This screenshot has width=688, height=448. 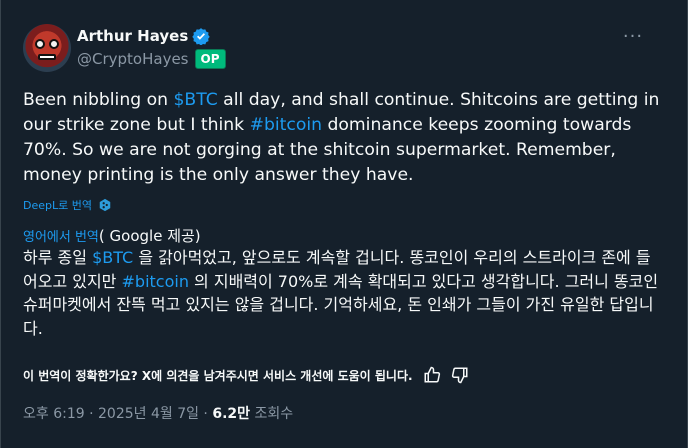 I want to click on view-count: 6.2만, so click(x=231, y=414).